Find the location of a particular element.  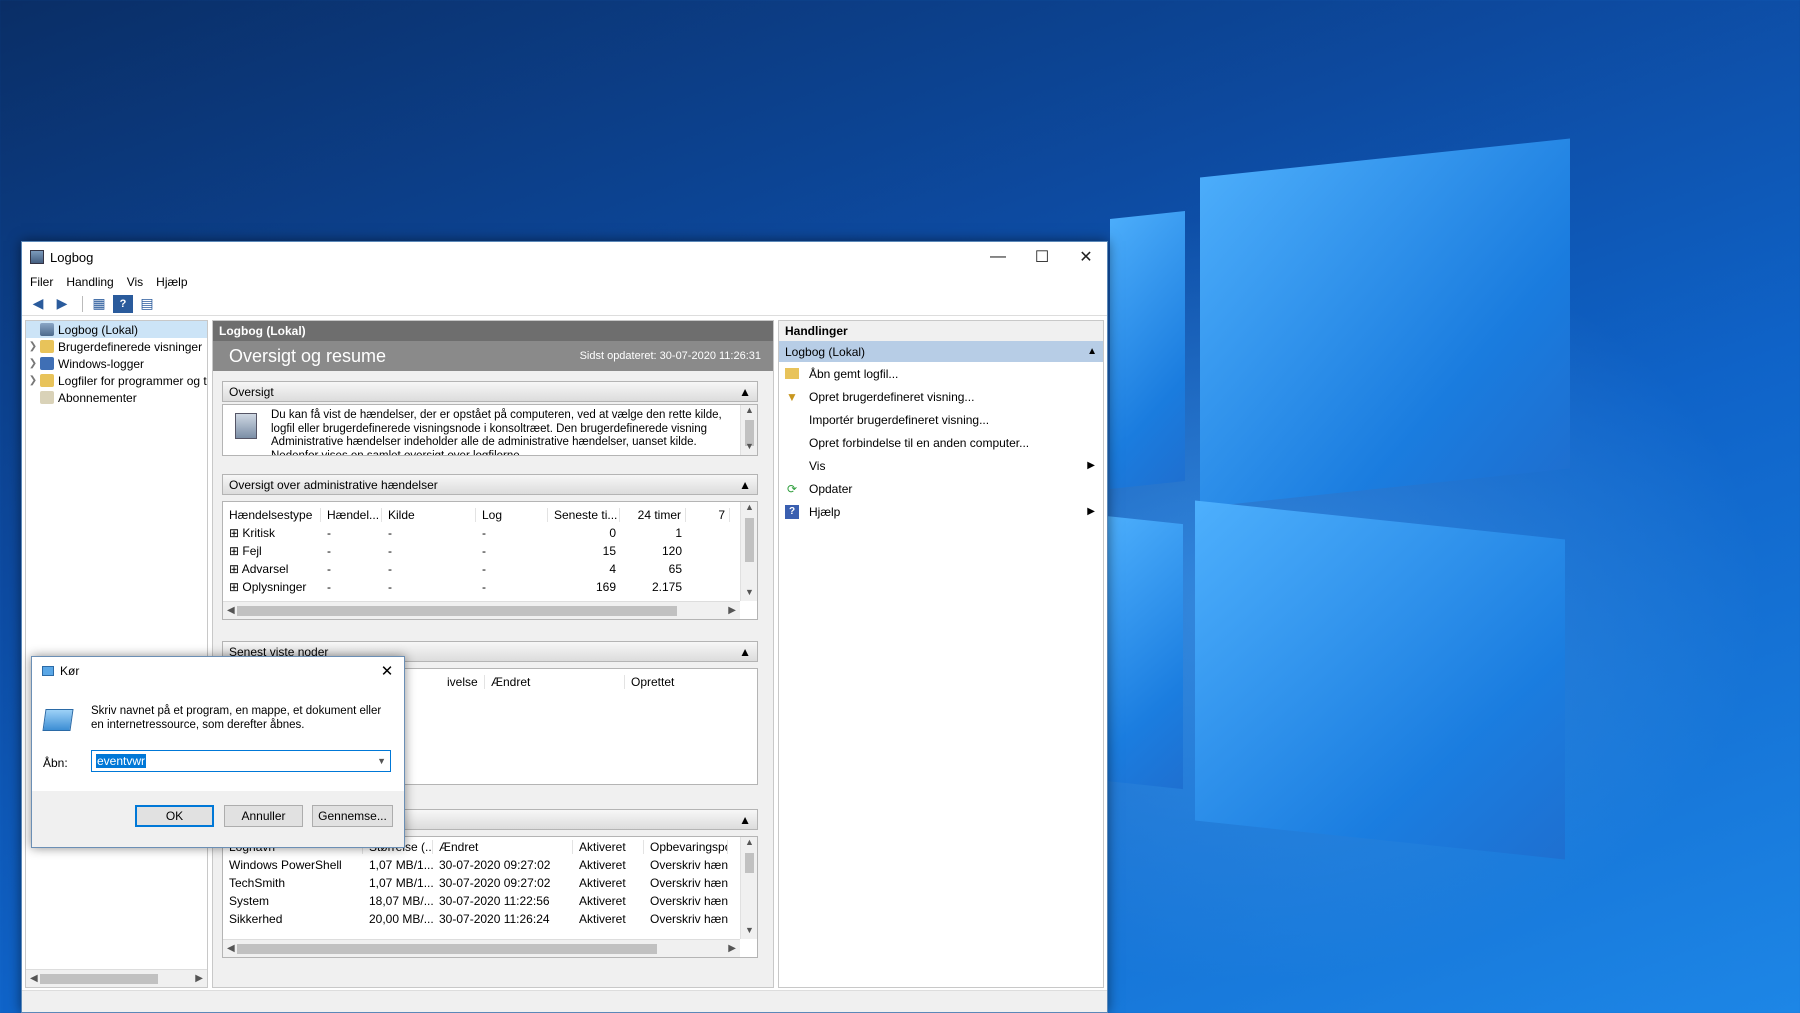

menu-help: Hjælp is located at coordinates (171, 282).